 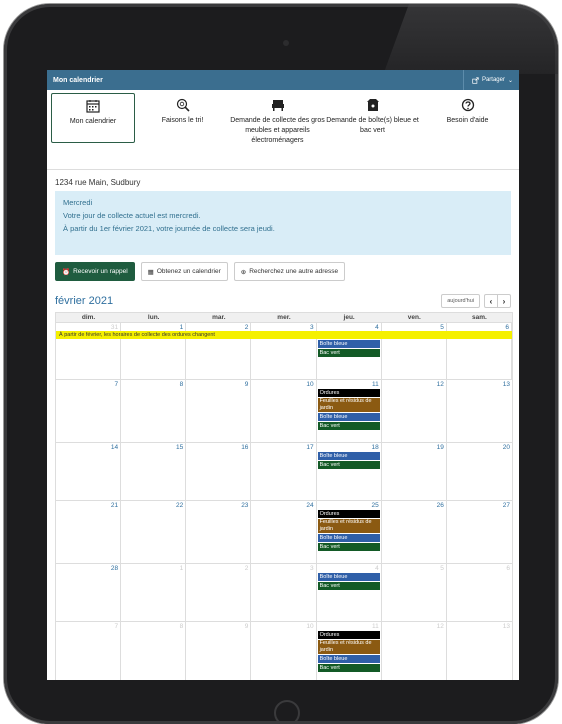 What do you see at coordinates (181, 327) in the screenshot?
I see `day-number: 1` at bounding box center [181, 327].